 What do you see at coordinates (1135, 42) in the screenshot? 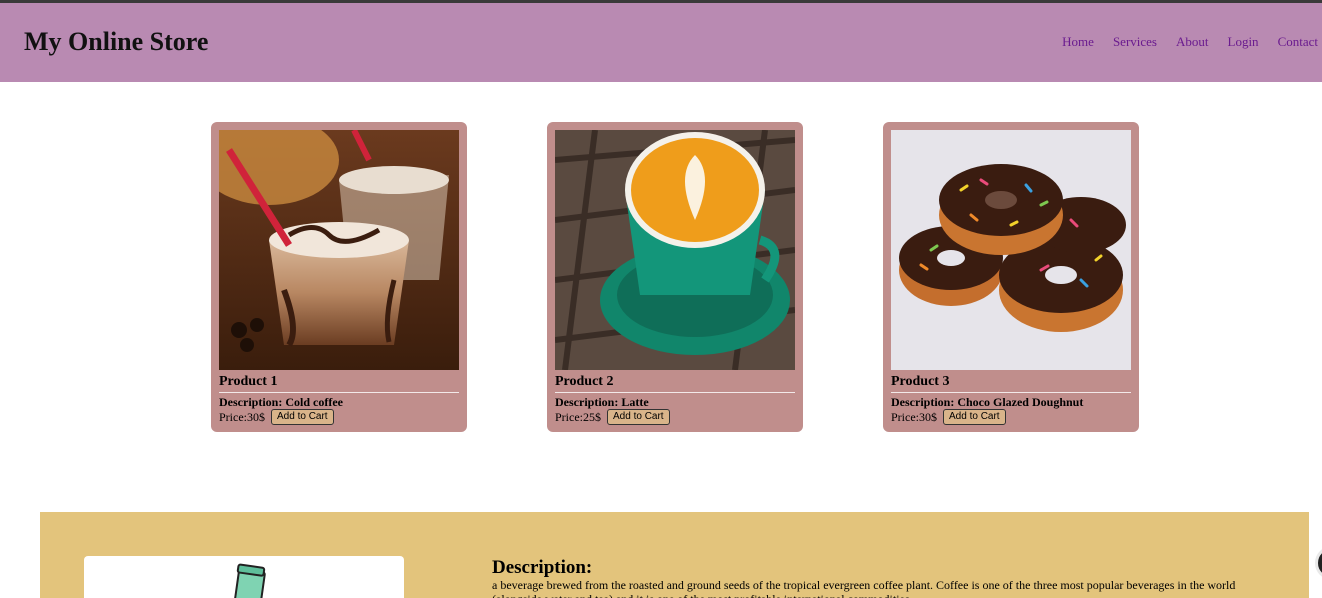
I see `nav-services-link: Services` at bounding box center [1135, 42].